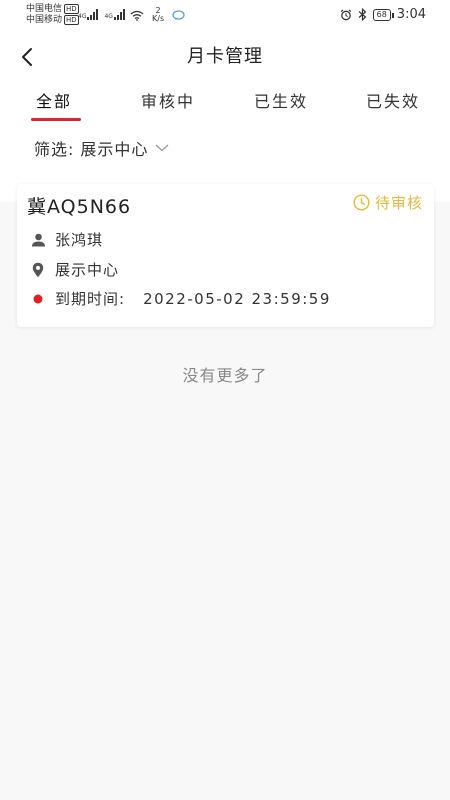  Describe the element at coordinates (44, 9) in the screenshot. I see `carrier-1: 中国电信` at that location.